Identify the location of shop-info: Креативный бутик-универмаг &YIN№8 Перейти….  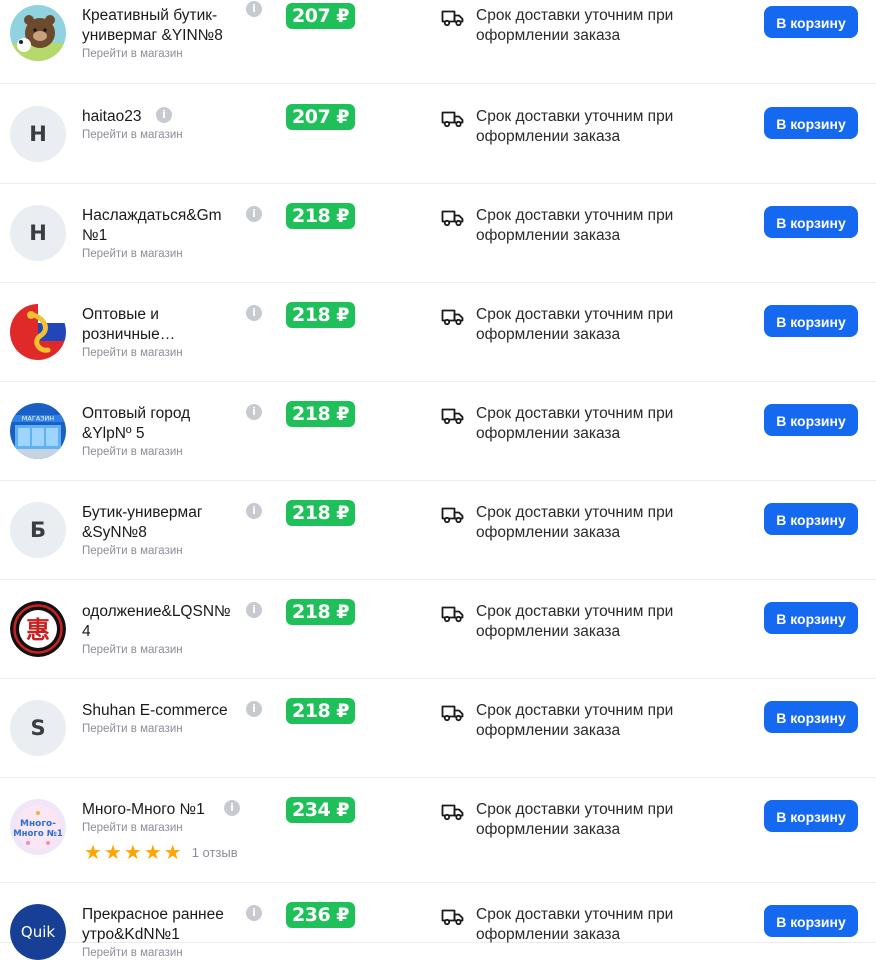
(158, 33).